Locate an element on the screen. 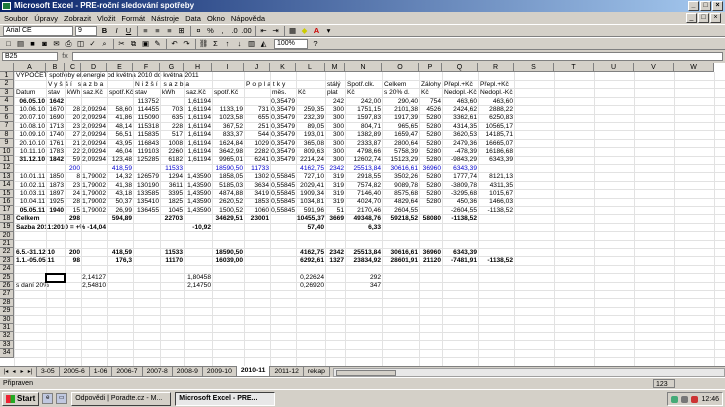 The image size is (725, 407). undo-icon: ↶ is located at coordinates (174, 44).